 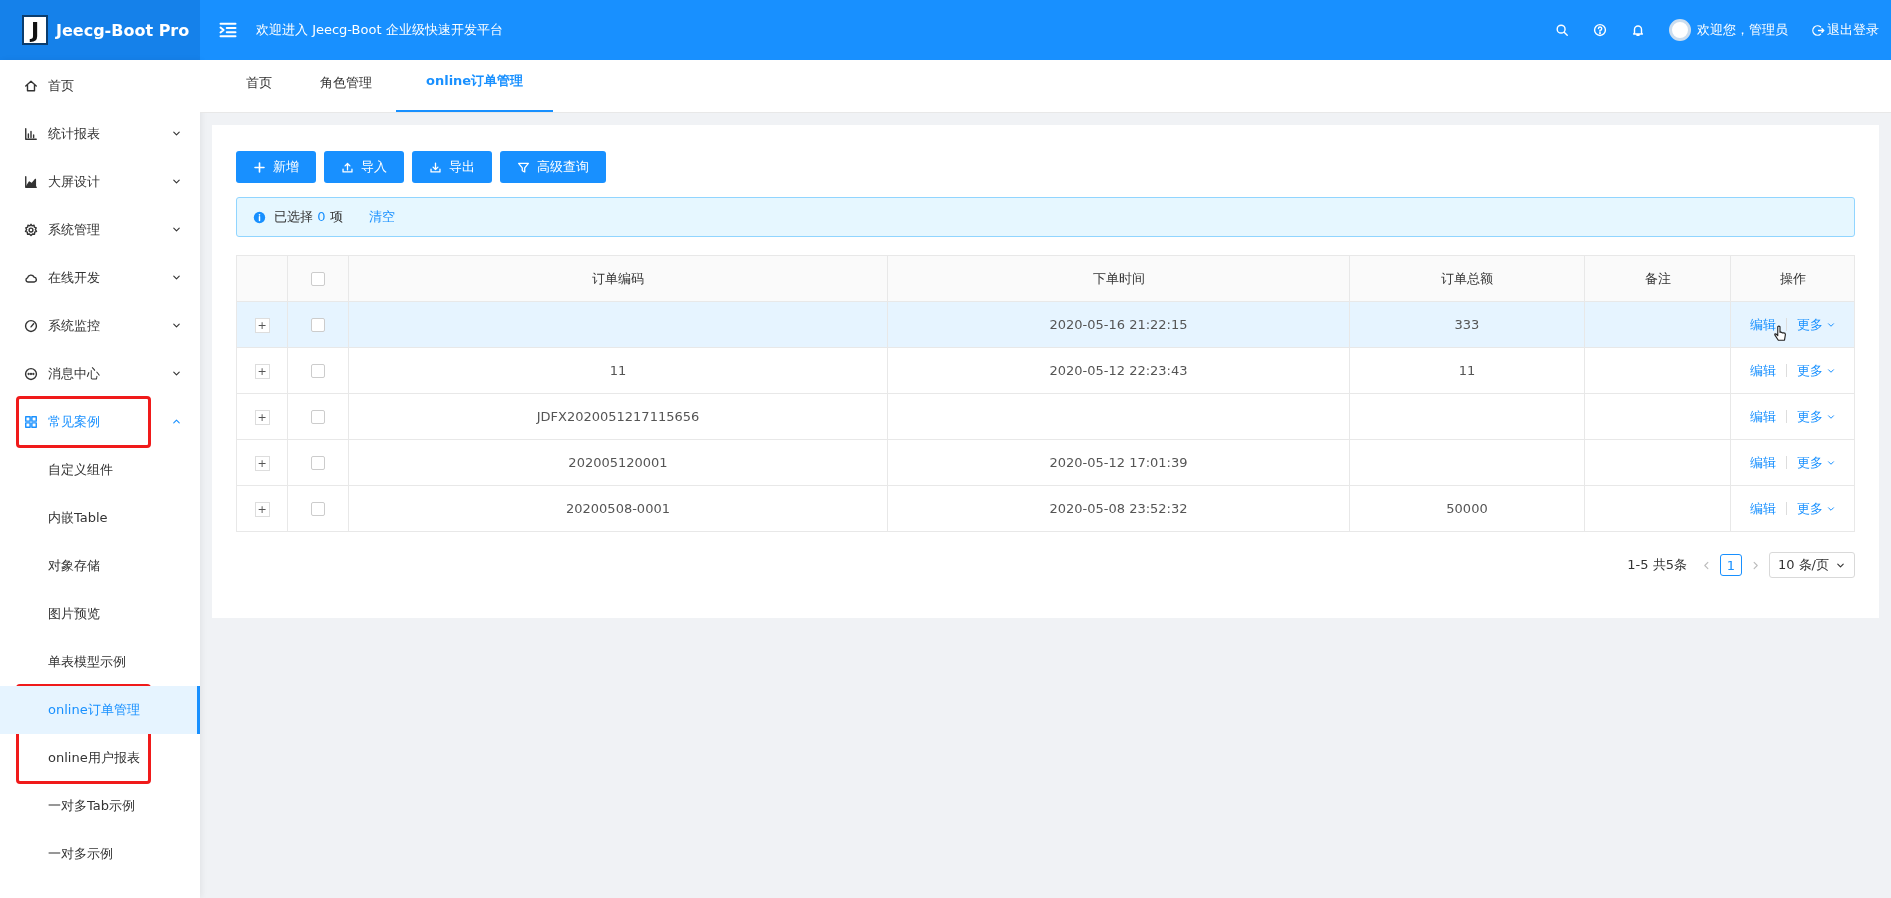 What do you see at coordinates (100, 662) in the screenshot?
I see `submenu-item: 单表模型示例` at bounding box center [100, 662].